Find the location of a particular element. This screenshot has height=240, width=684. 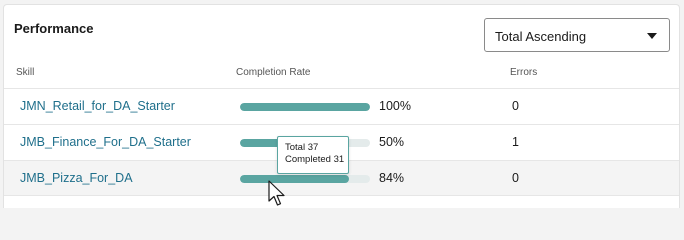

completion-rate-value: 100% is located at coordinates (395, 106).